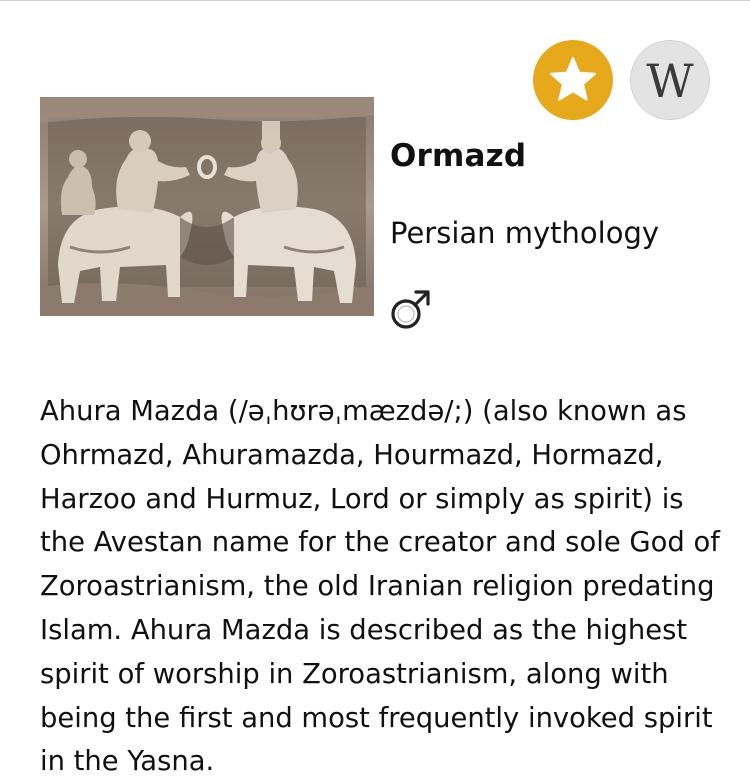 The width and height of the screenshot is (750, 784). I want to click on entry-title: Ormazd, so click(458, 156).